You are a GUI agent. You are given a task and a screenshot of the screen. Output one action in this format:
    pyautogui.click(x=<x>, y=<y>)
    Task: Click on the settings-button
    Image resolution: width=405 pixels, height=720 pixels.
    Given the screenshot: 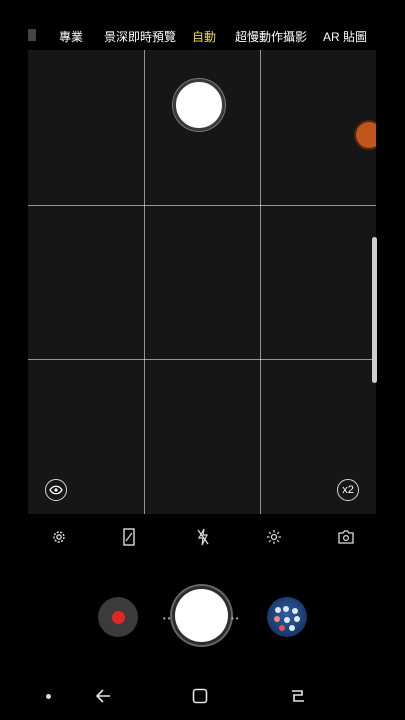 What is the action you would take?
    pyautogui.click(x=59, y=537)
    